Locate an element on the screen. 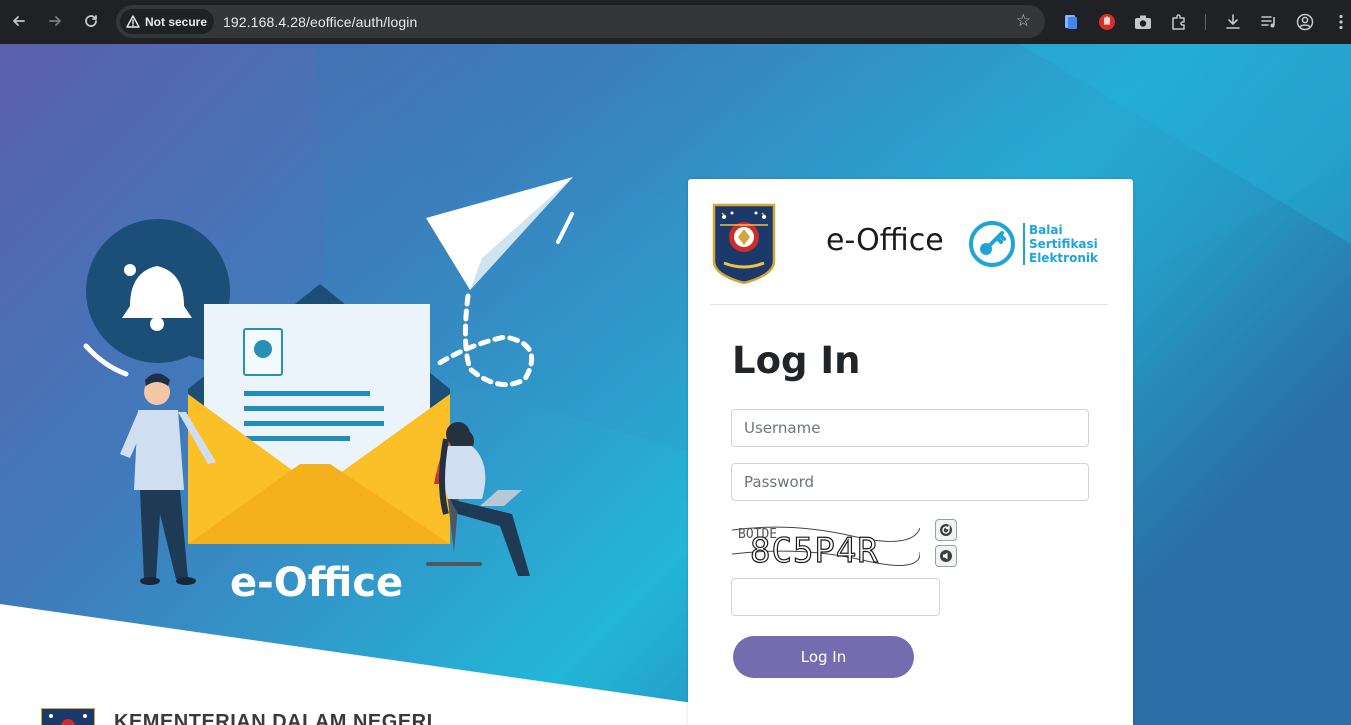 Image resolution: width=1351 pixels, height=725 pixels. security-label: Not secure is located at coordinates (176, 21).